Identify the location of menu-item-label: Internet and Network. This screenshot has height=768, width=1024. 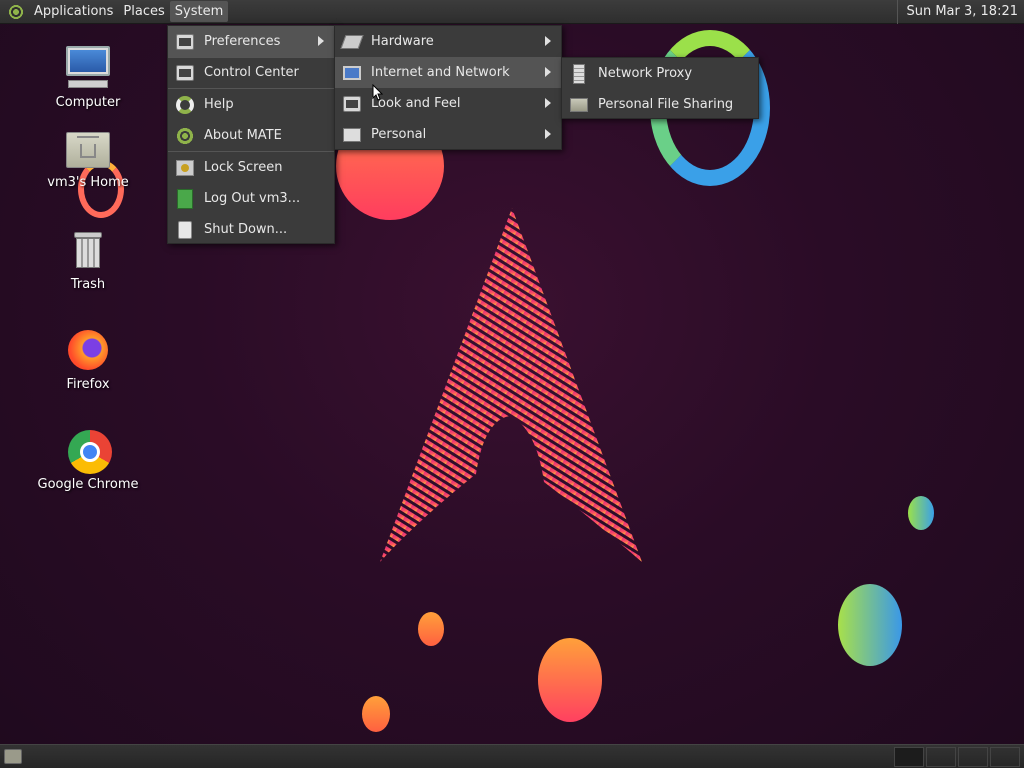
(440, 72).